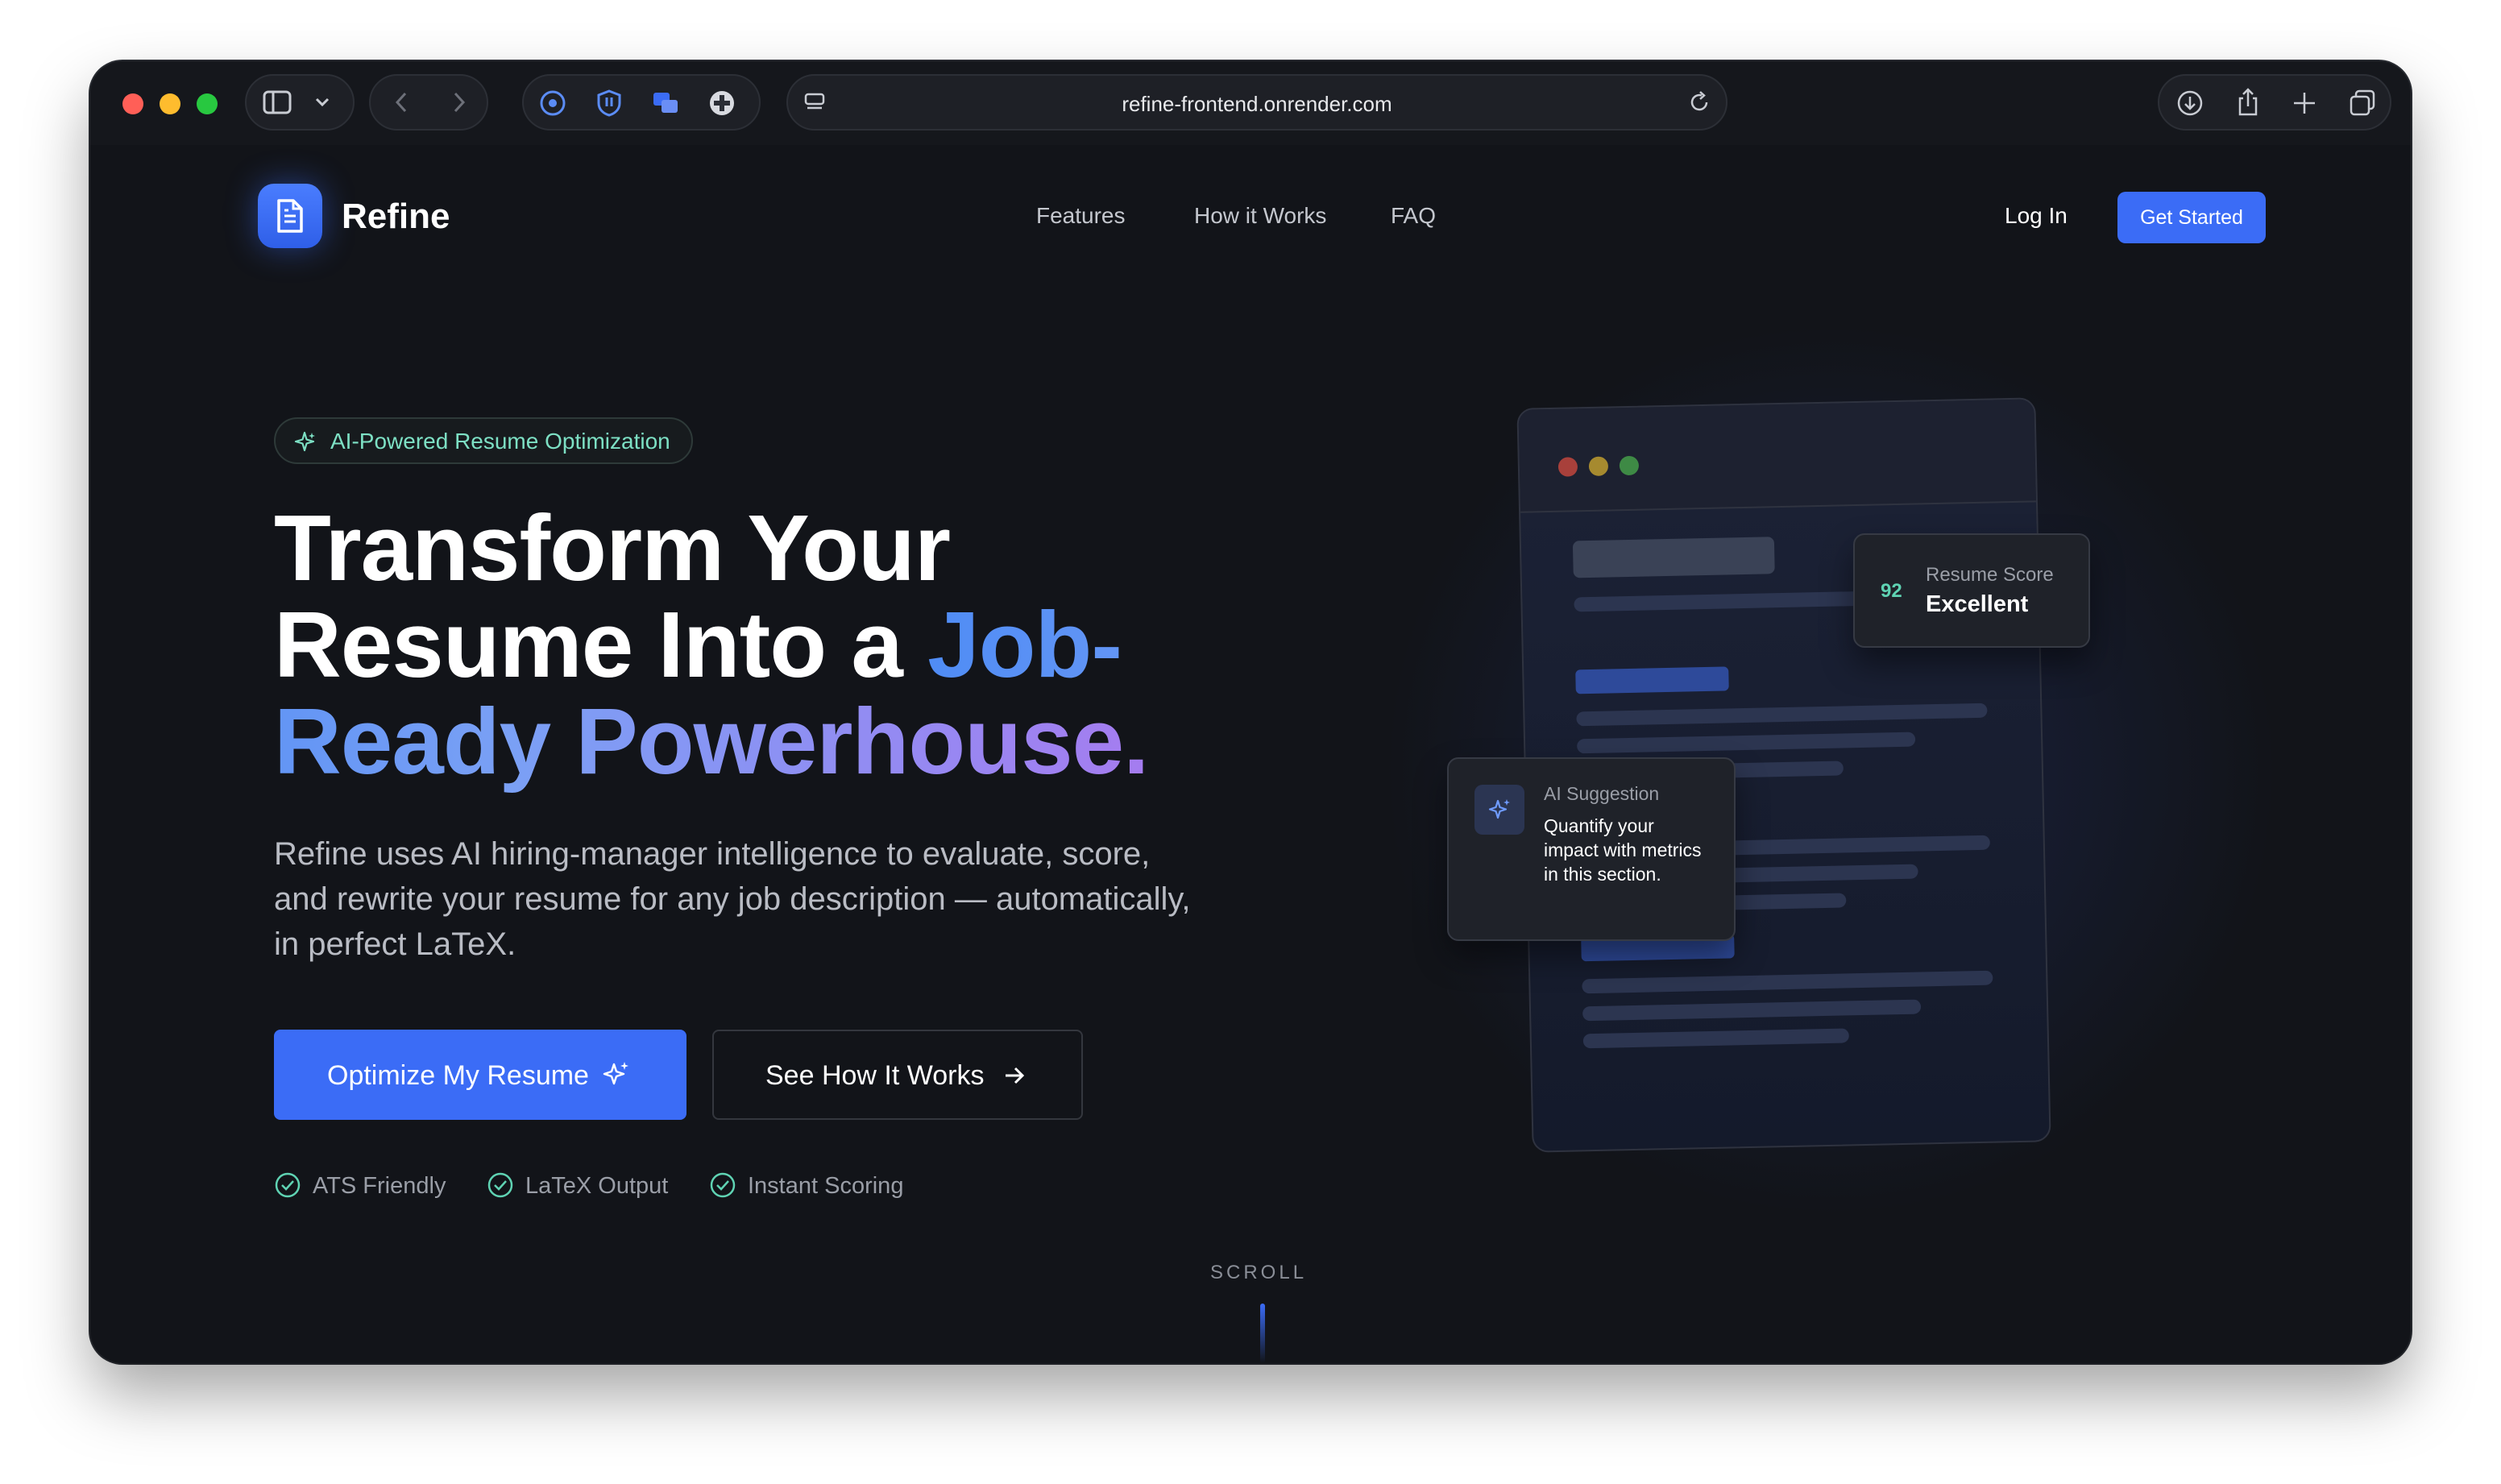 The image size is (2501, 1484). What do you see at coordinates (875, 1075) in the screenshot?
I see `see-how-it-works-label: See How It Works` at bounding box center [875, 1075].